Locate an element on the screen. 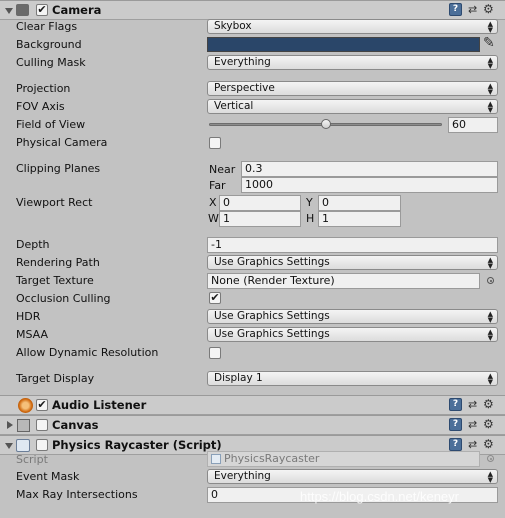  max-ray-intersections-label: Max Ray Intersections is located at coordinates (77, 494).